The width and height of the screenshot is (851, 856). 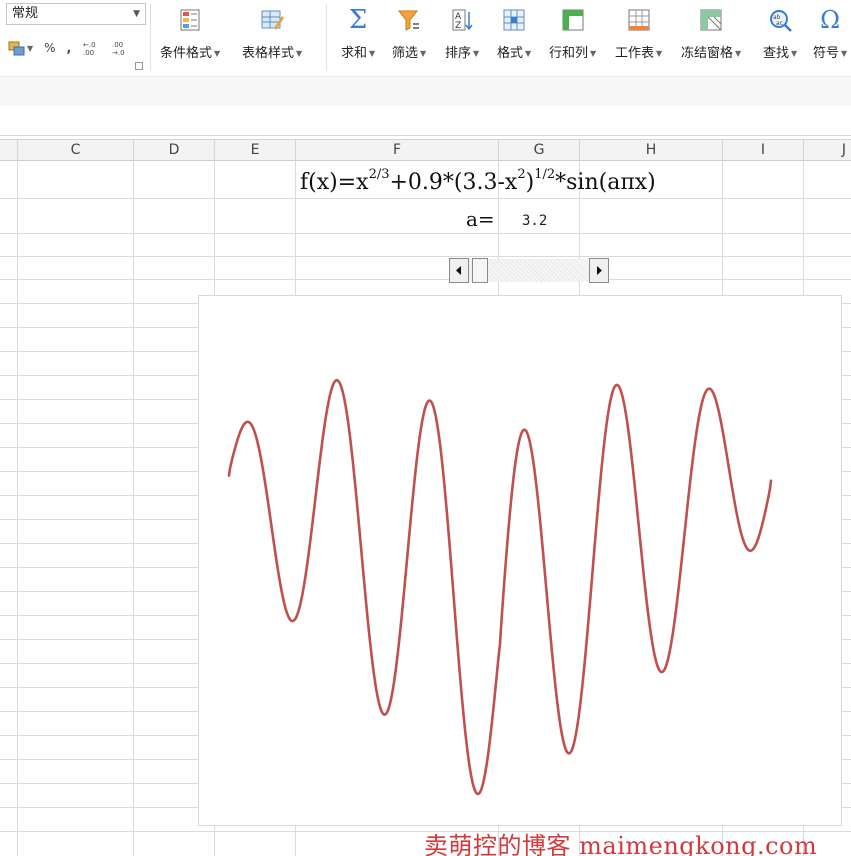 What do you see at coordinates (379, 174) in the screenshot?
I see `formula-exponent: 2/3` at bounding box center [379, 174].